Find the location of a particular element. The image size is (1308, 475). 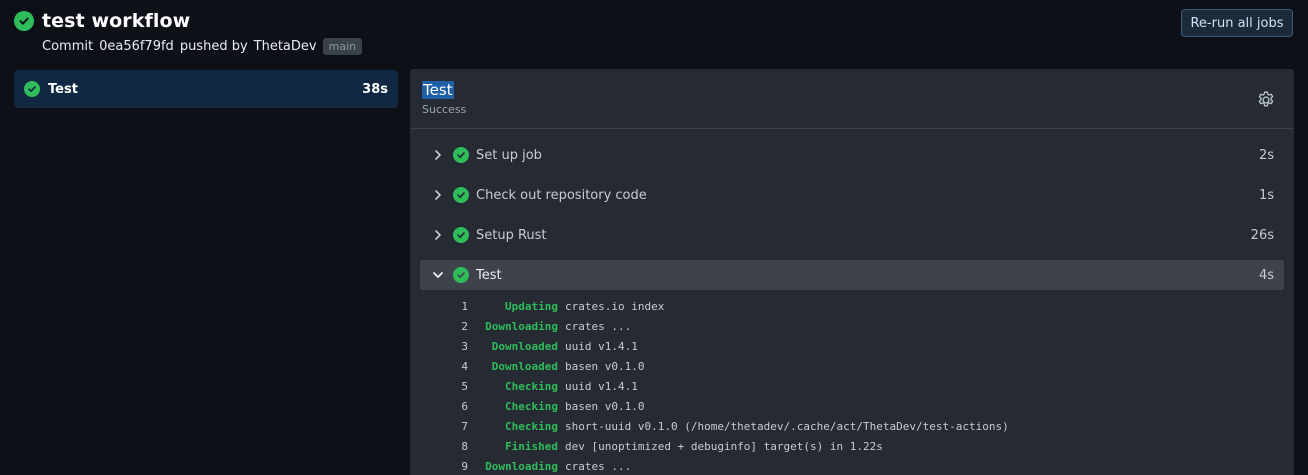

log-line: 5 Checking uuid v1.4.1 is located at coordinates (727, 386).